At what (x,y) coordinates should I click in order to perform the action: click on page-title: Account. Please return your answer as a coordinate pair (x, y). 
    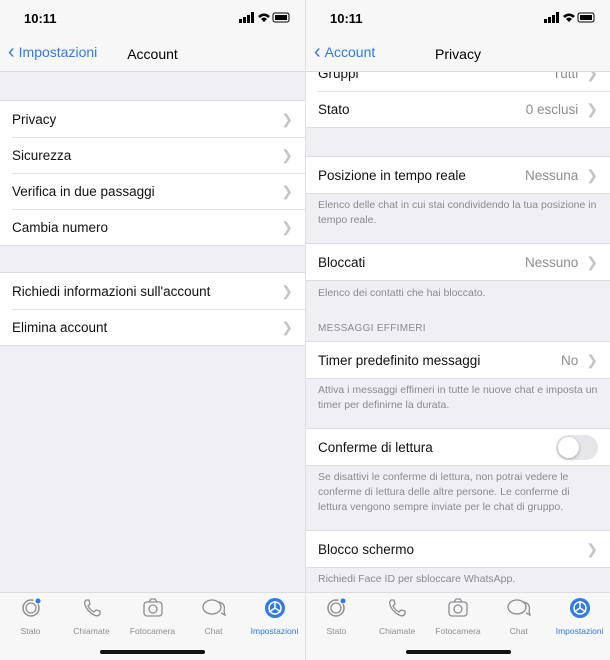
    Looking at the image, I should click on (152, 54).